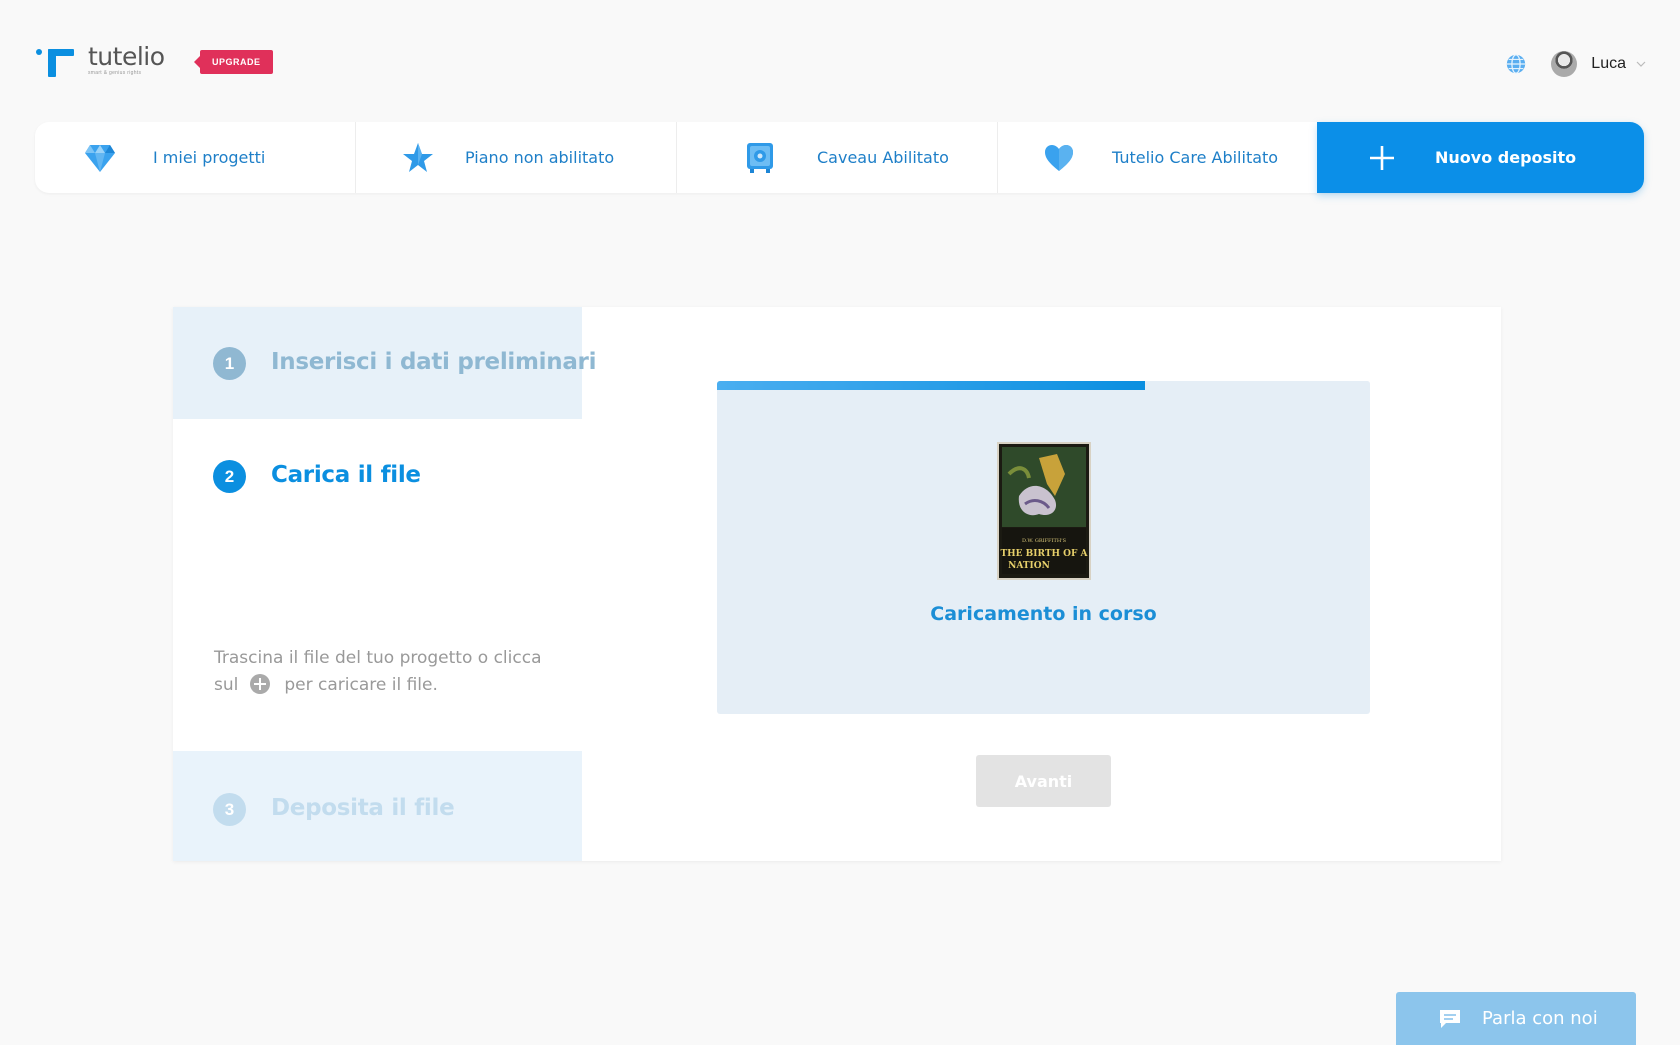 The image size is (1680, 1045). Describe the element at coordinates (229, 363) in the screenshot. I see `step-number: 1` at that location.